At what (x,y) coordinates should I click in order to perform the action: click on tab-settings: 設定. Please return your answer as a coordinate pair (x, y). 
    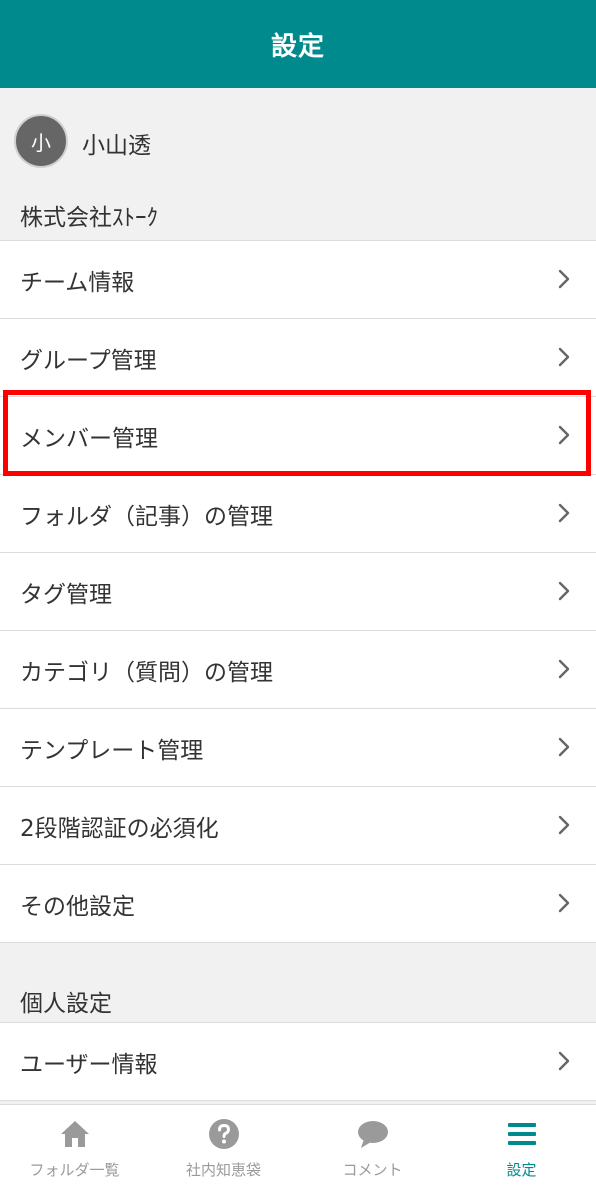
    Looking at the image, I should click on (521, 1152).